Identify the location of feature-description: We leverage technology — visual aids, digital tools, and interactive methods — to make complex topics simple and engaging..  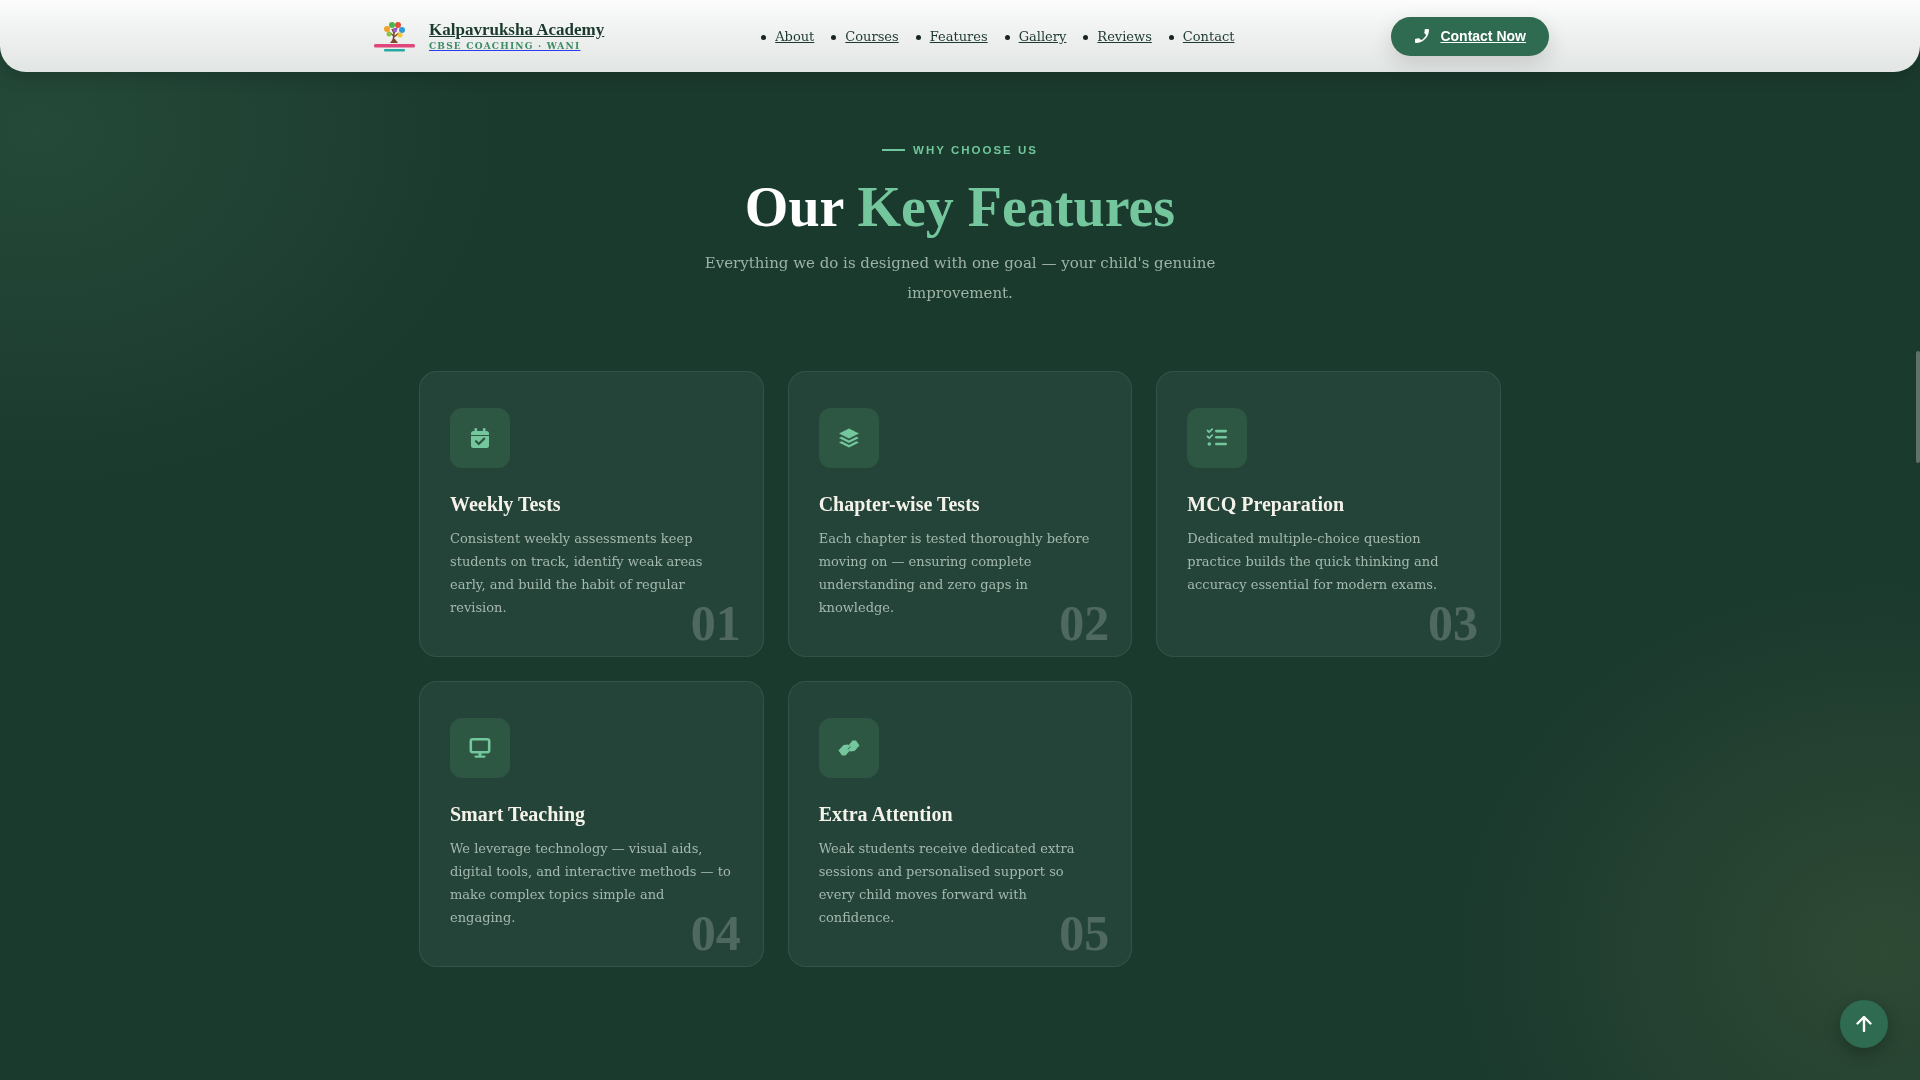
(590, 882).